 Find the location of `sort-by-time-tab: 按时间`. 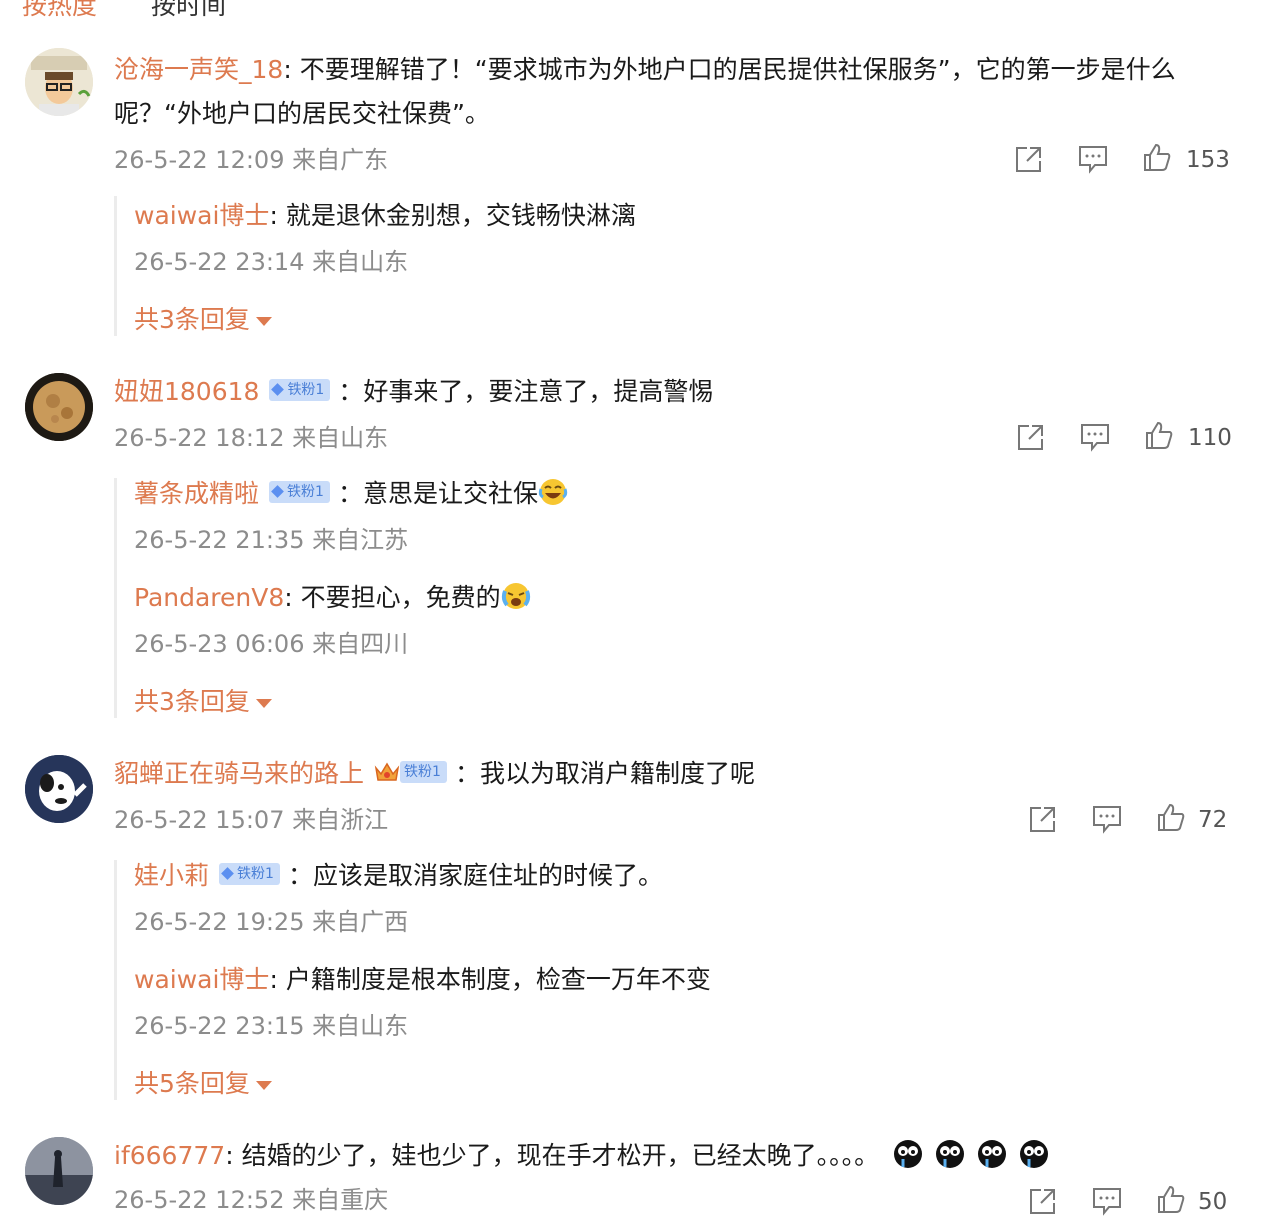

sort-by-time-tab: 按时间 is located at coordinates (188, 10).